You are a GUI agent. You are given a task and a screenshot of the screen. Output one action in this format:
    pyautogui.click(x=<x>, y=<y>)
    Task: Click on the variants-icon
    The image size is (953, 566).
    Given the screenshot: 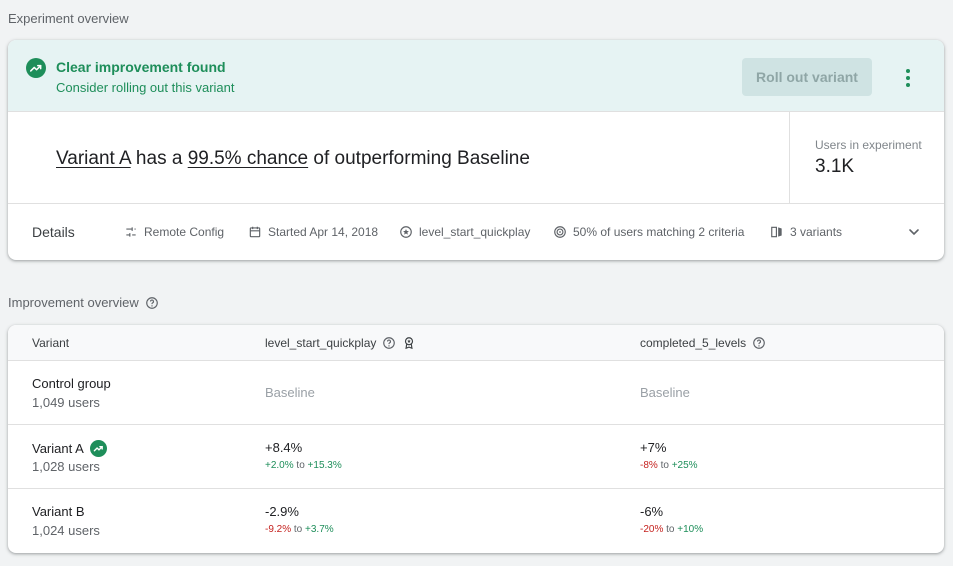 What is the action you would take?
    pyautogui.click(x=776, y=232)
    